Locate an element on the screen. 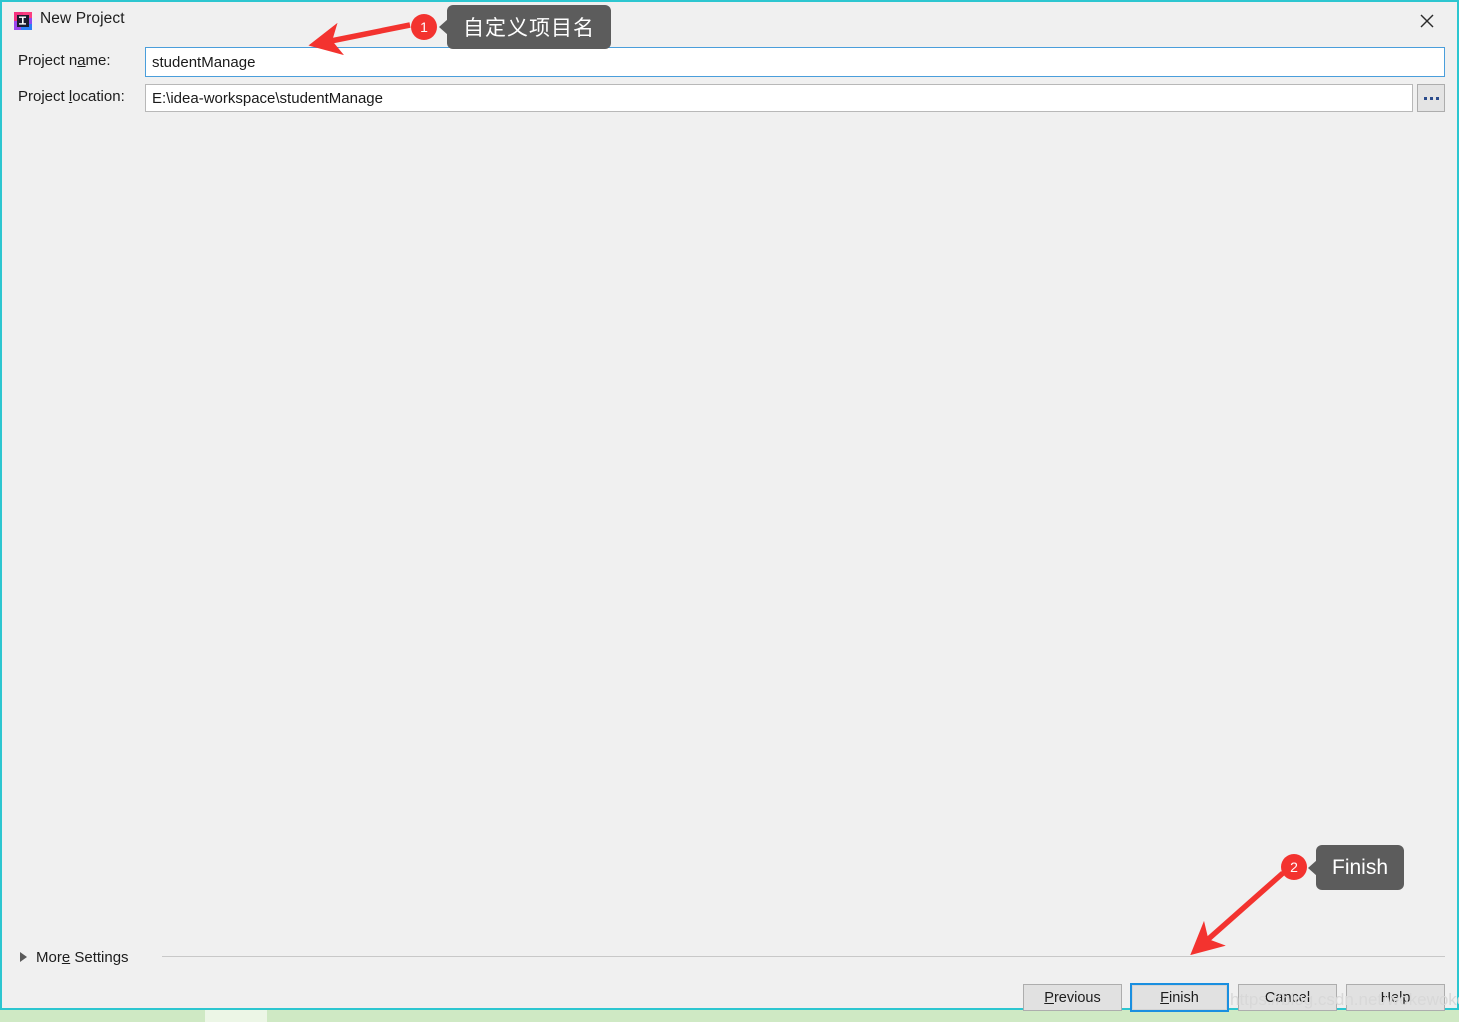  previous-button: Previous is located at coordinates (1072, 997).